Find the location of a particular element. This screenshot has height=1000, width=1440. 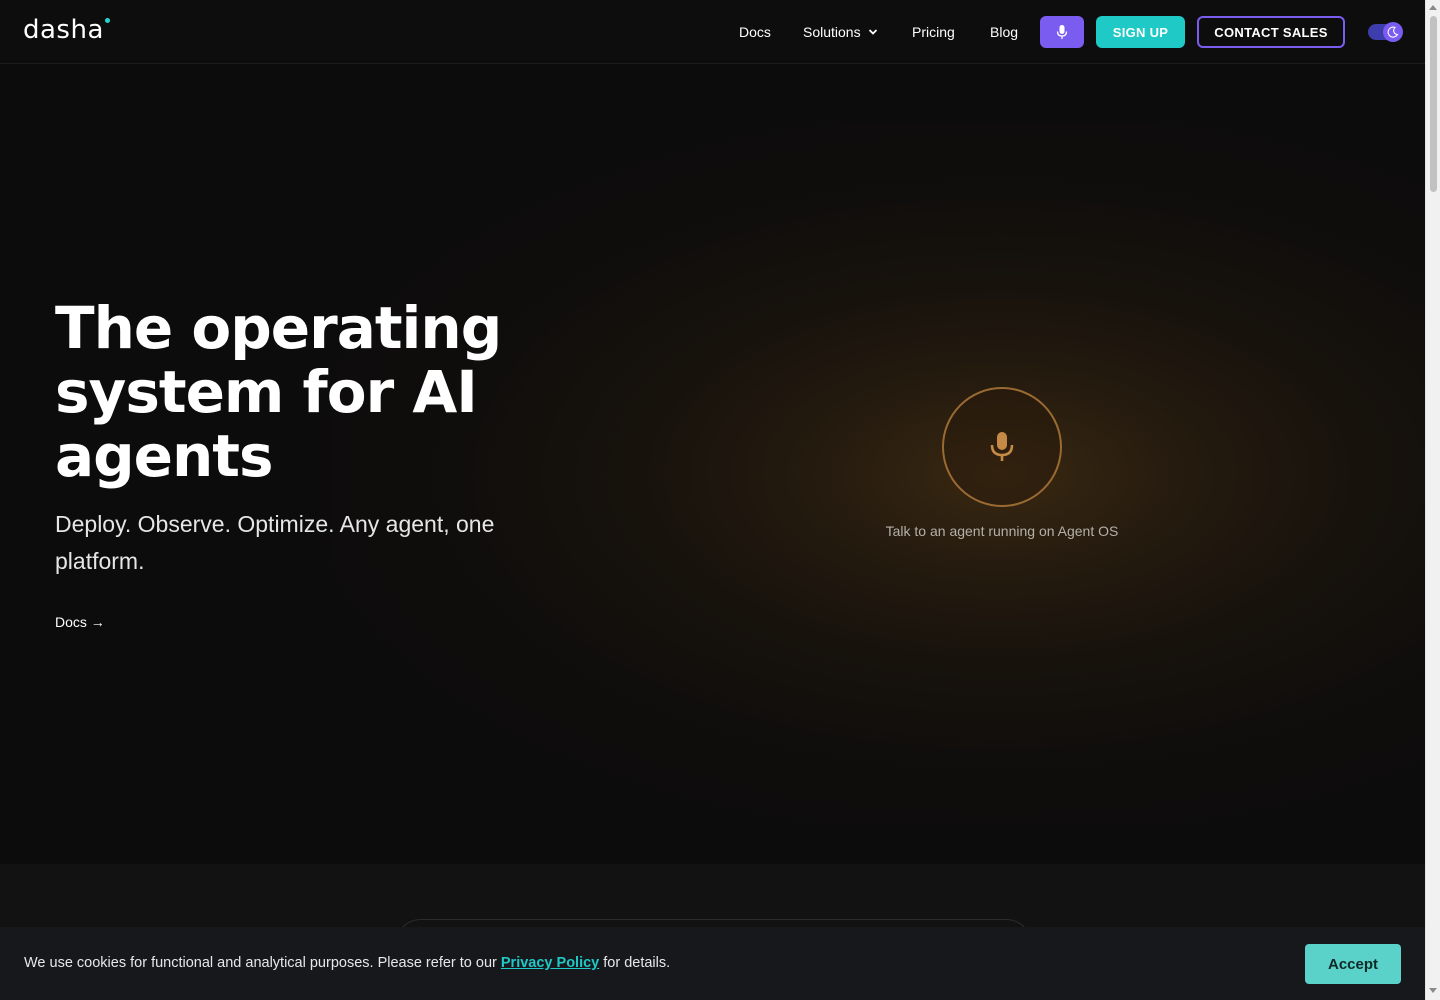

nav-solutions: Solutions is located at coordinates (840, 32).